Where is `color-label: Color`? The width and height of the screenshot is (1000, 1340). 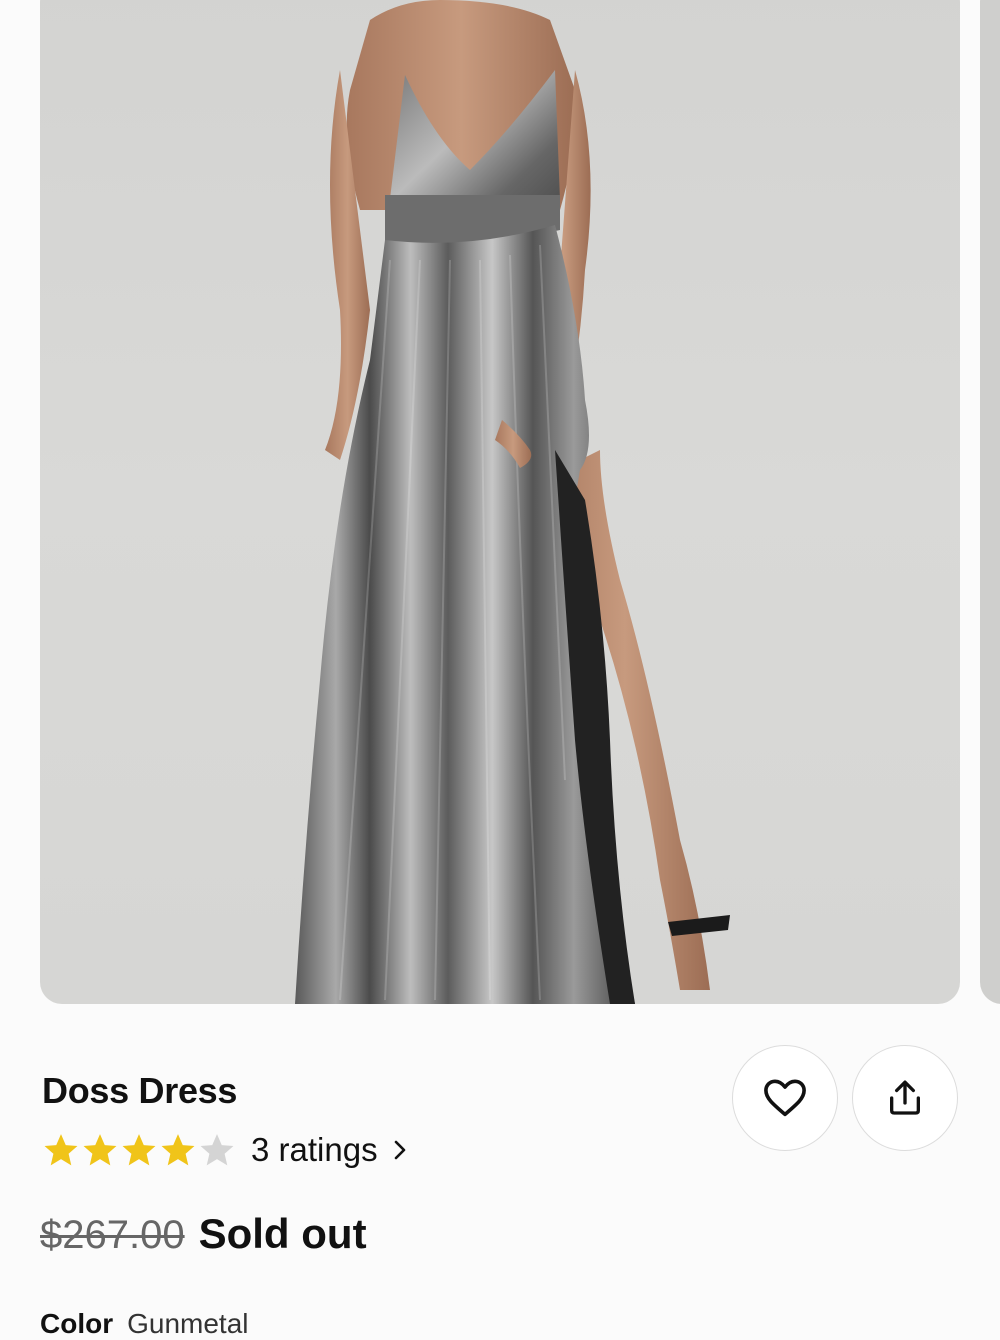 color-label: Color is located at coordinates (77, 1323).